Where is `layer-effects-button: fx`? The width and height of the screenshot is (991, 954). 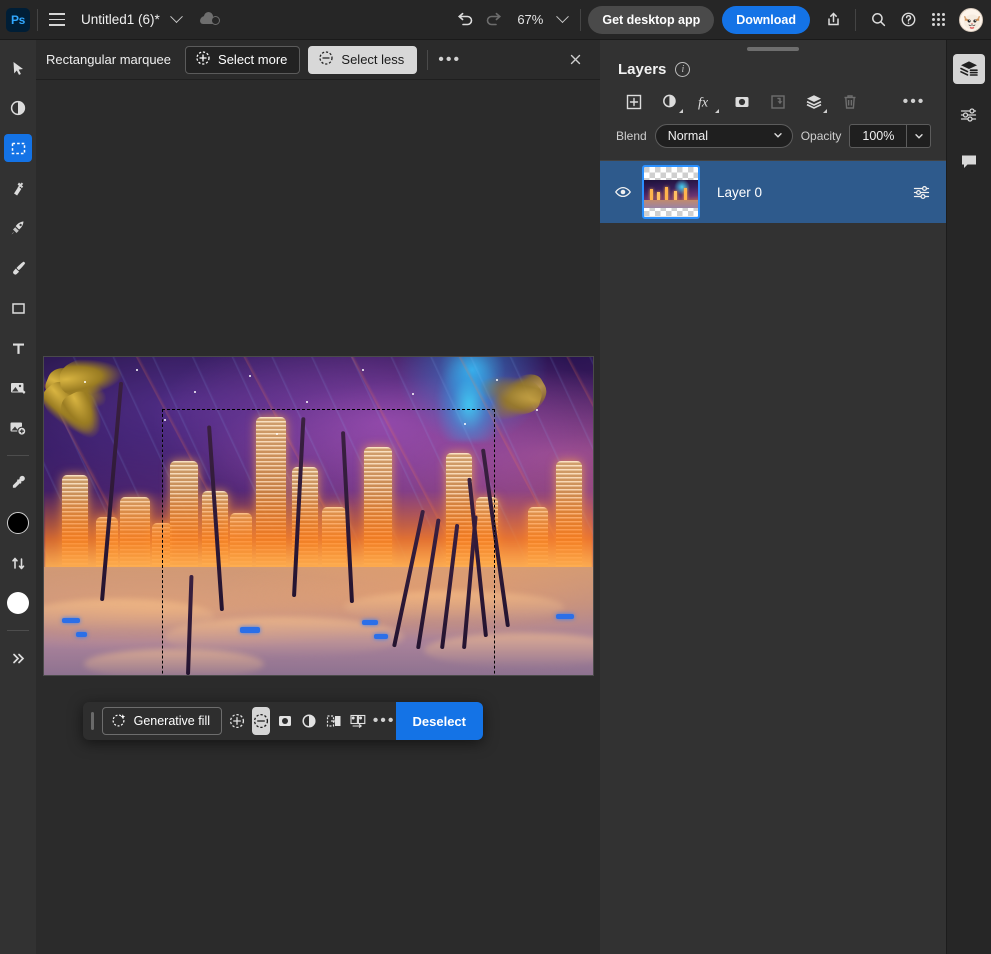 layer-effects-button: fx is located at coordinates (706, 102).